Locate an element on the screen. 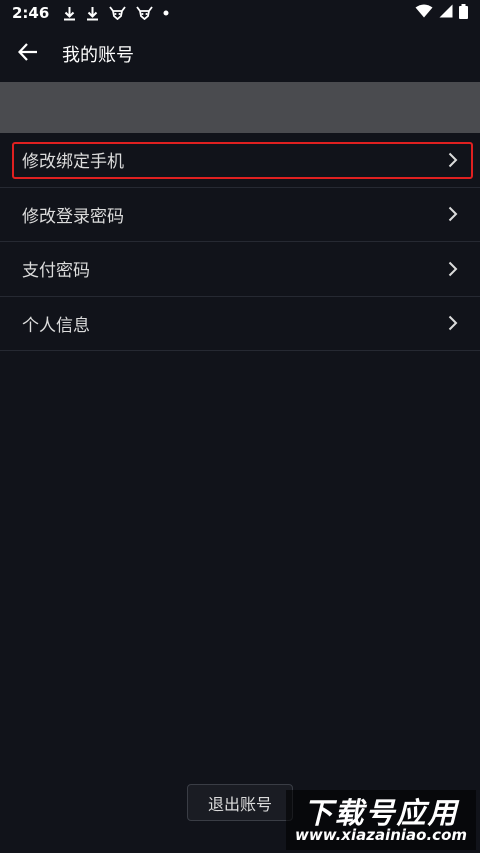  app-bar: 我的账号 is located at coordinates (240, 54).